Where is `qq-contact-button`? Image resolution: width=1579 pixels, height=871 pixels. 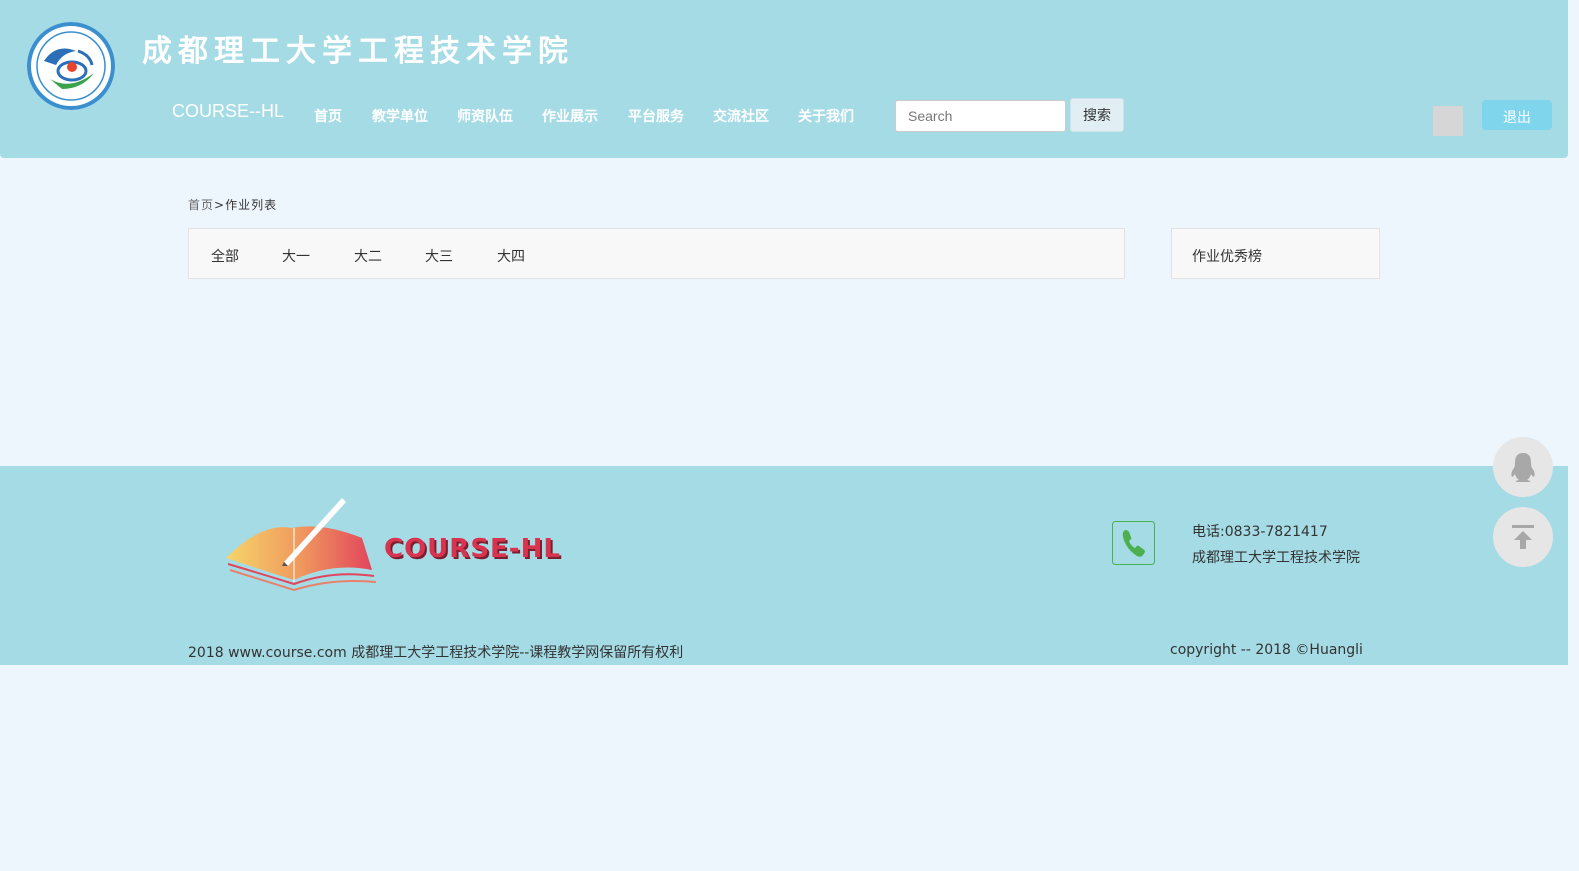 qq-contact-button is located at coordinates (1523, 467).